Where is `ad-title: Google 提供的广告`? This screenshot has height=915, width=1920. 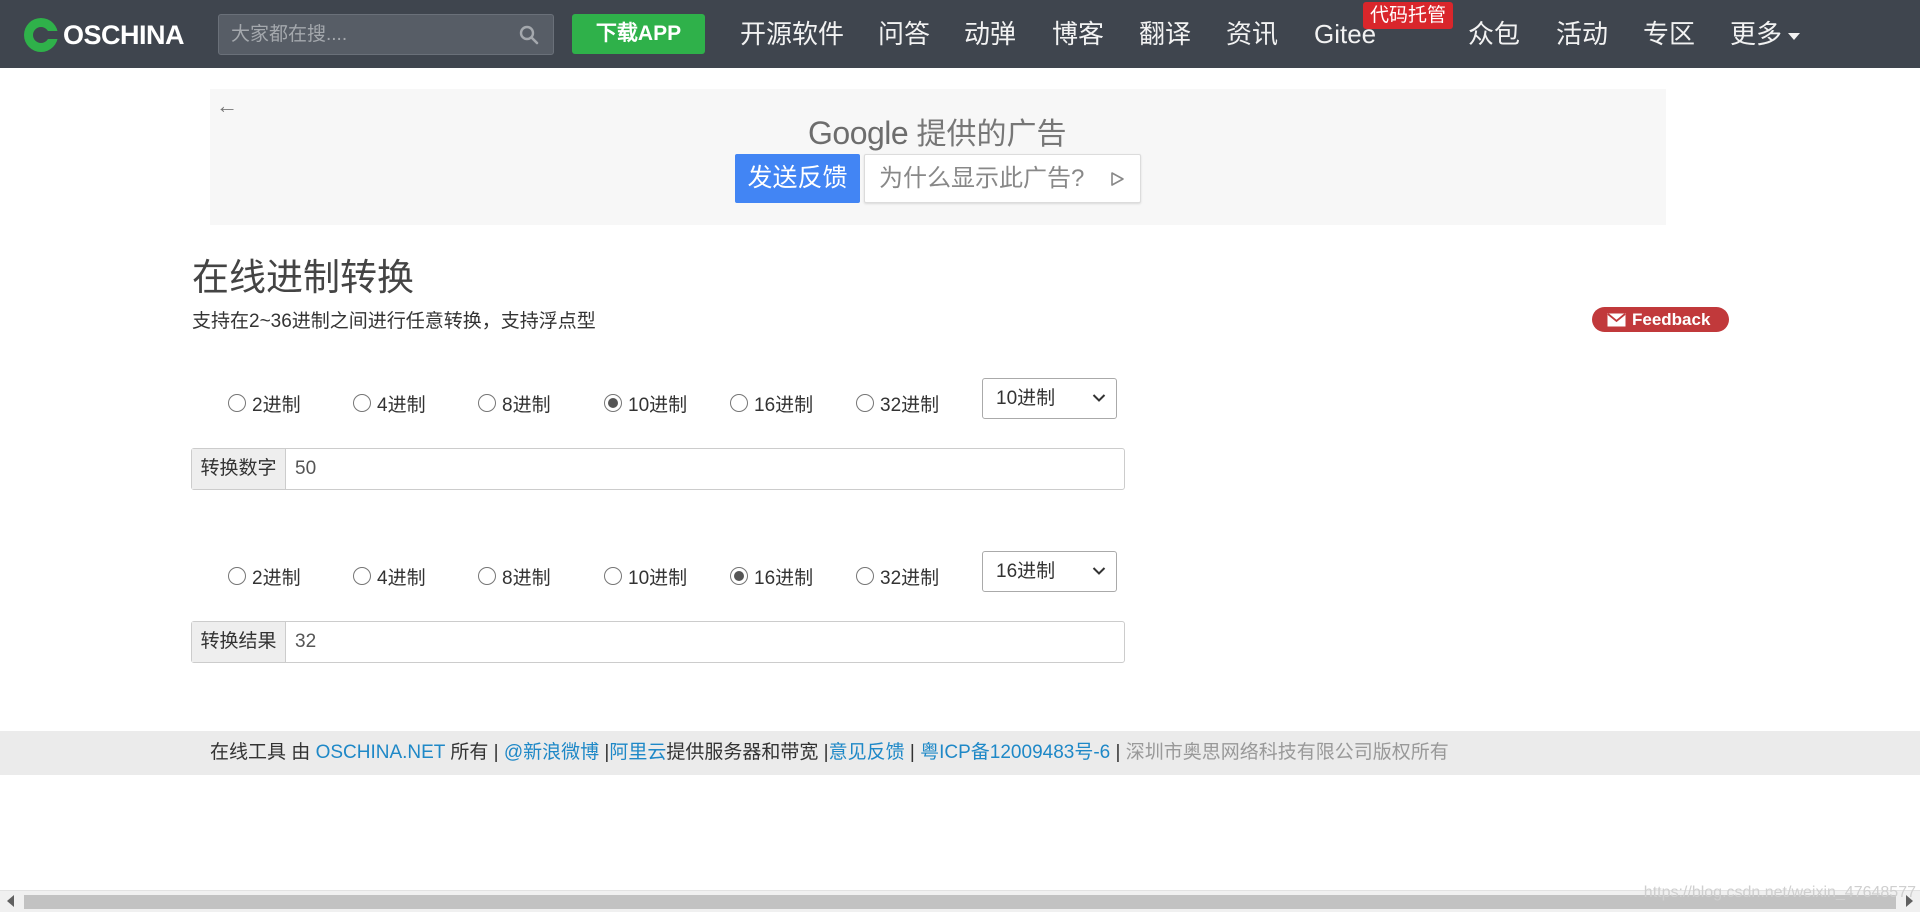 ad-title: Google 提供的广告 is located at coordinates (937, 131).